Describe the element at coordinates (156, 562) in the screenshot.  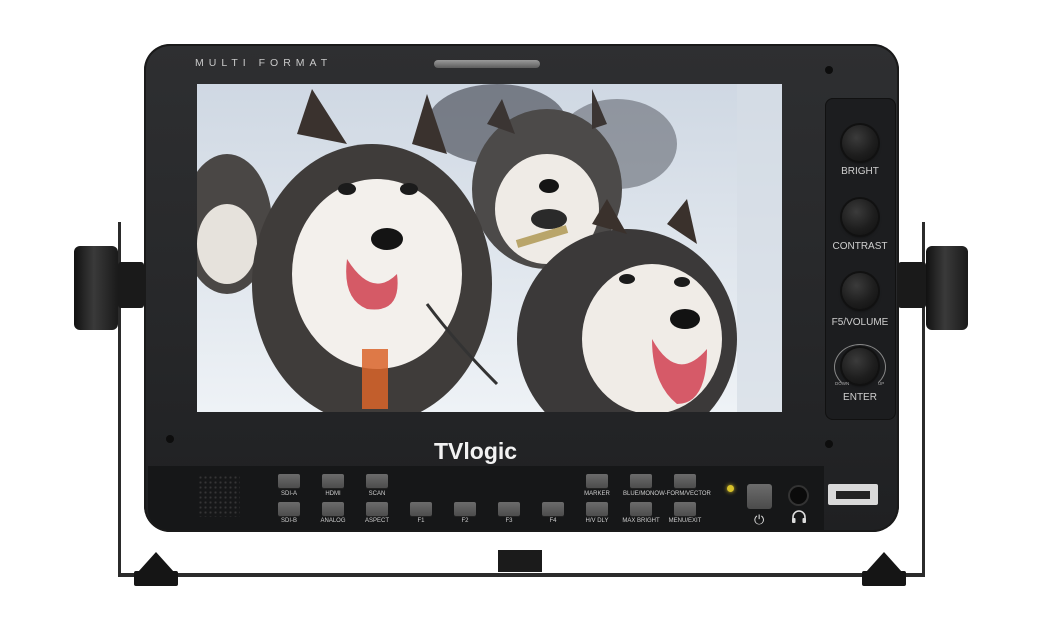
I see `left-foot` at that location.